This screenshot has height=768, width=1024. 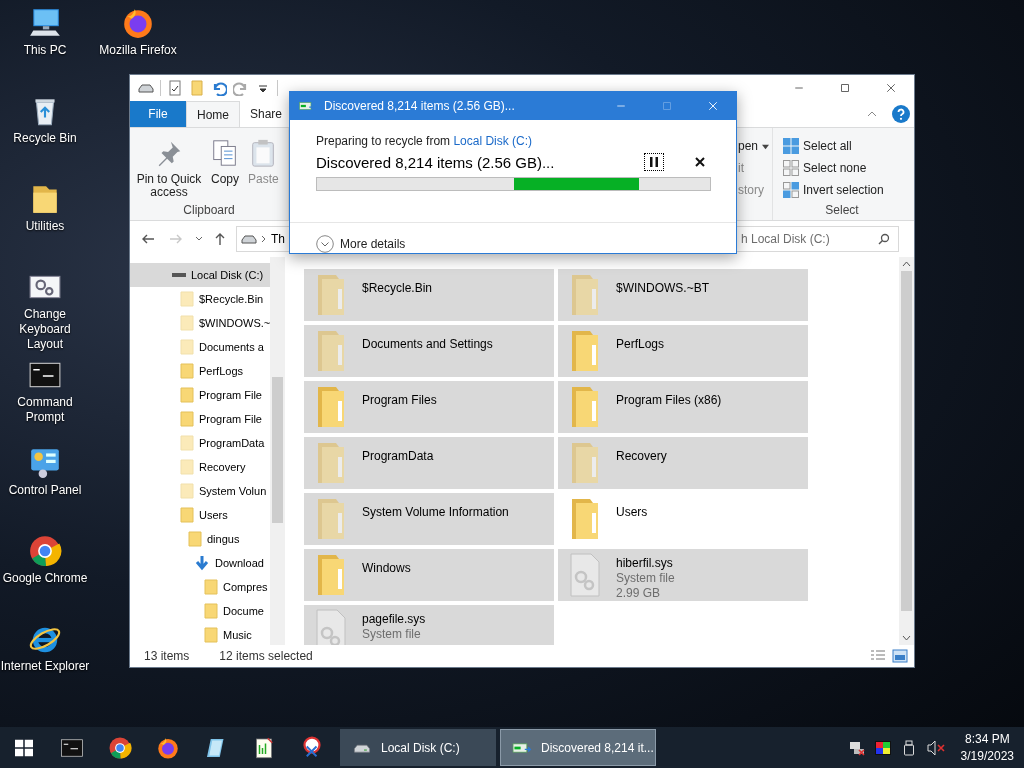 What do you see at coordinates (200, 275) in the screenshot?
I see `tree-item: Local Disk (C:)` at bounding box center [200, 275].